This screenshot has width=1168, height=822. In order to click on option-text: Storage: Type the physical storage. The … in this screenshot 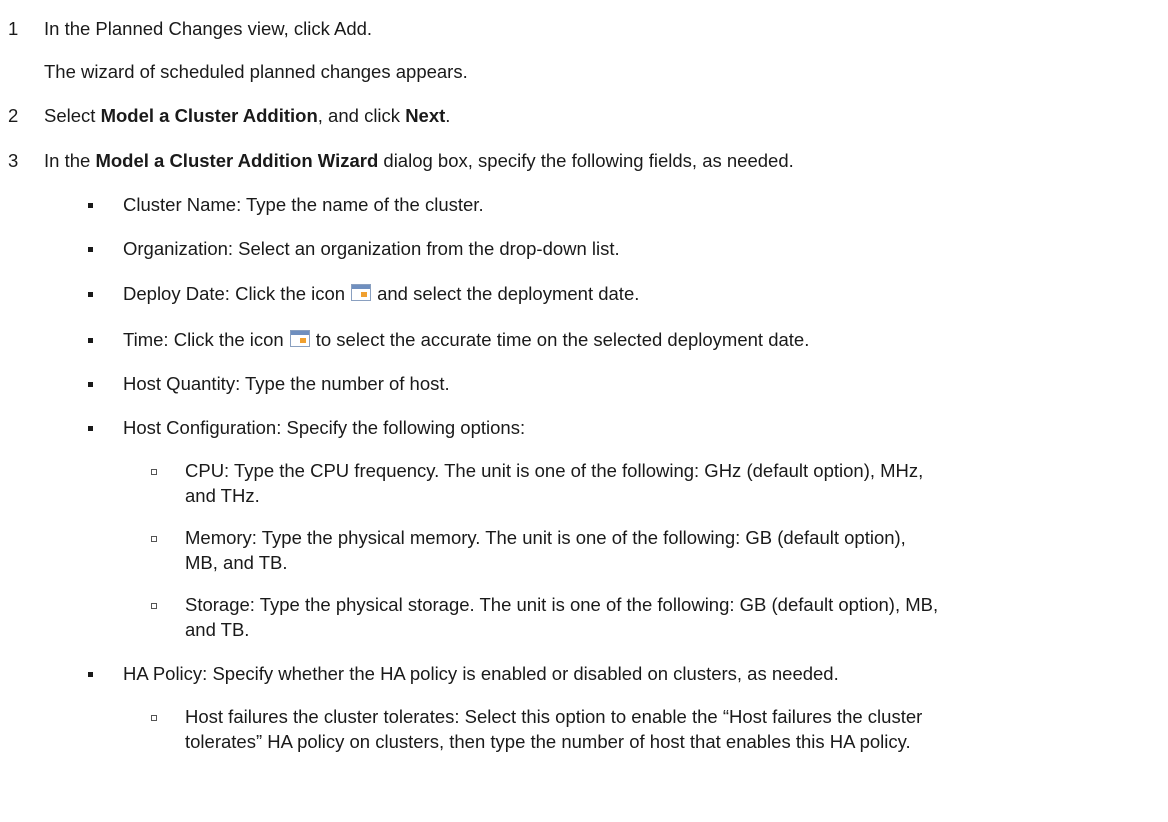, I will do `click(562, 604)`.